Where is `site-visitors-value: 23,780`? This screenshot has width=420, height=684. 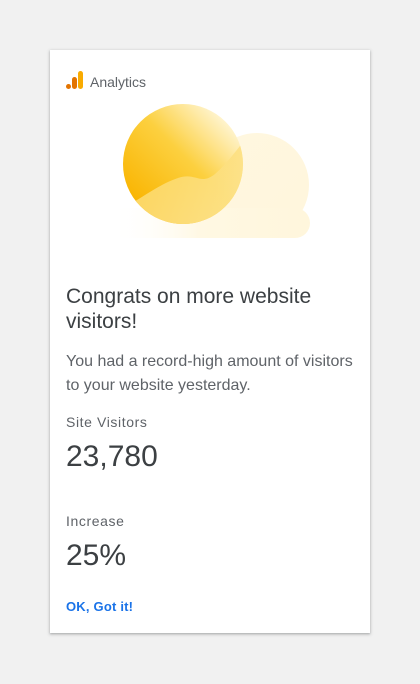
site-visitors-value: 23,780 is located at coordinates (112, 456).